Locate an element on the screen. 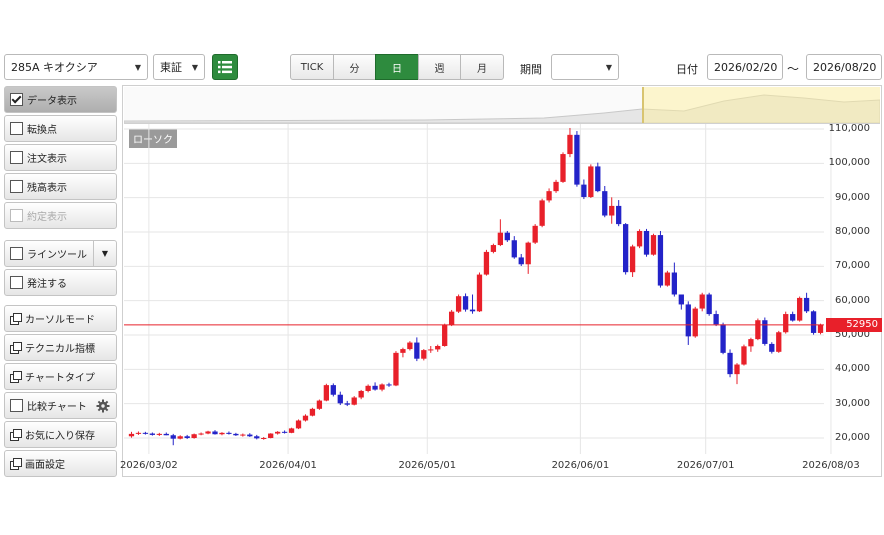  sidebar-item-save-favorite: お気に入り保存 is located at coordinates (60, 434).